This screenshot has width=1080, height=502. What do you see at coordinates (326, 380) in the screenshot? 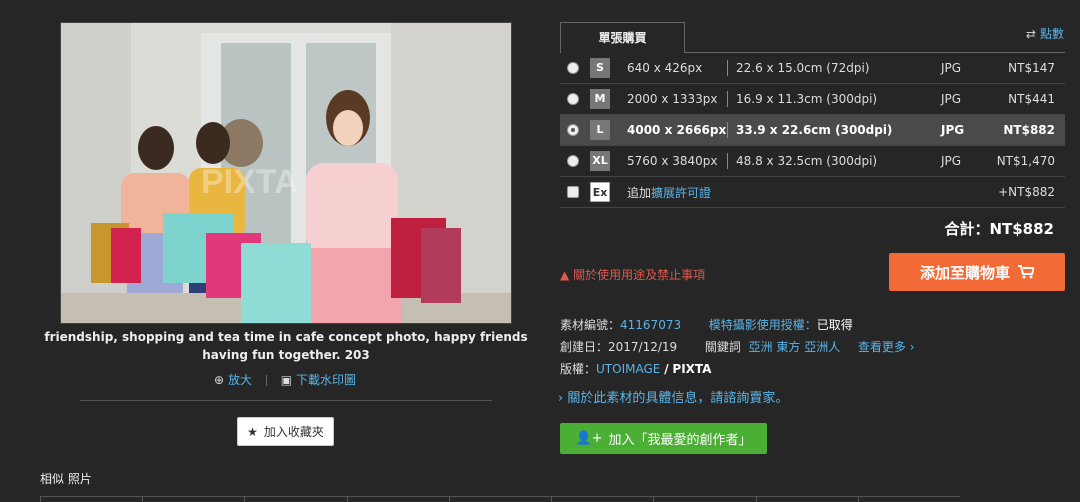
I see `download-label: 下載水印圖` at bounding box center [326, 380].